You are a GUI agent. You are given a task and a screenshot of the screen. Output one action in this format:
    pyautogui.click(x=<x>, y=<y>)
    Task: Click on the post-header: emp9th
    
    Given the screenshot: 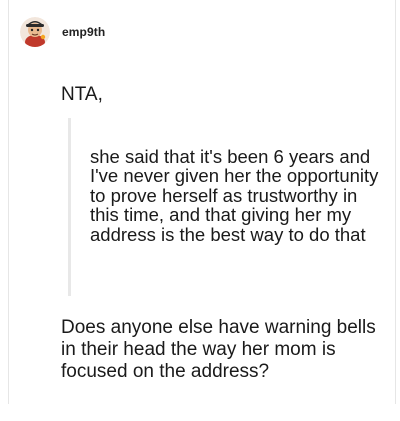 What is the action you would take?
    pyautogui.click(x=62, y=32)
    